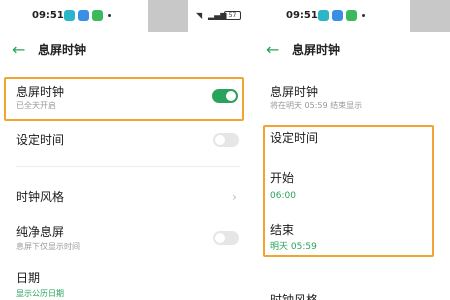 This screenshot has height=300, width=450. Describe the element at coordinates (225, 96) in the screenshot. I see `aod-toggle` at that location.